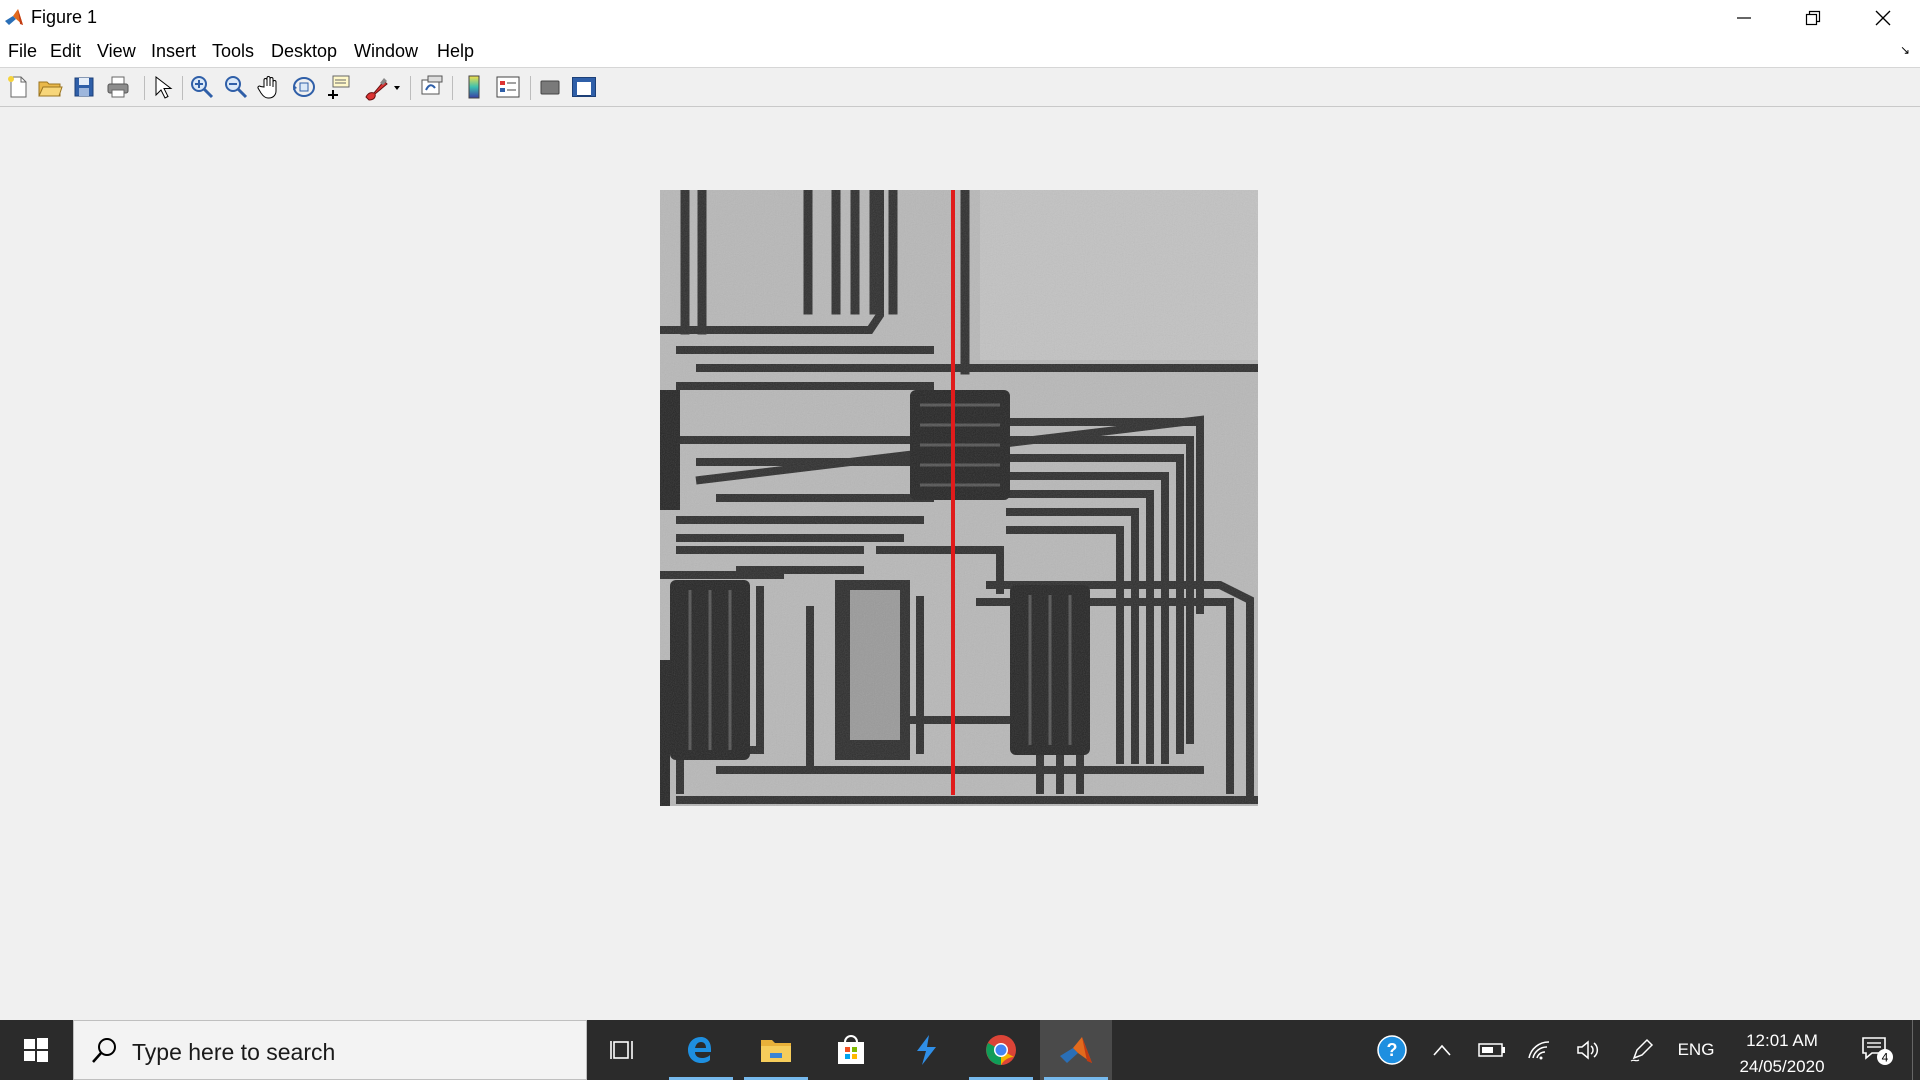 This screenshot has width=1920, height=1080. I want to click on figure-toolbar, so click(960, 87).